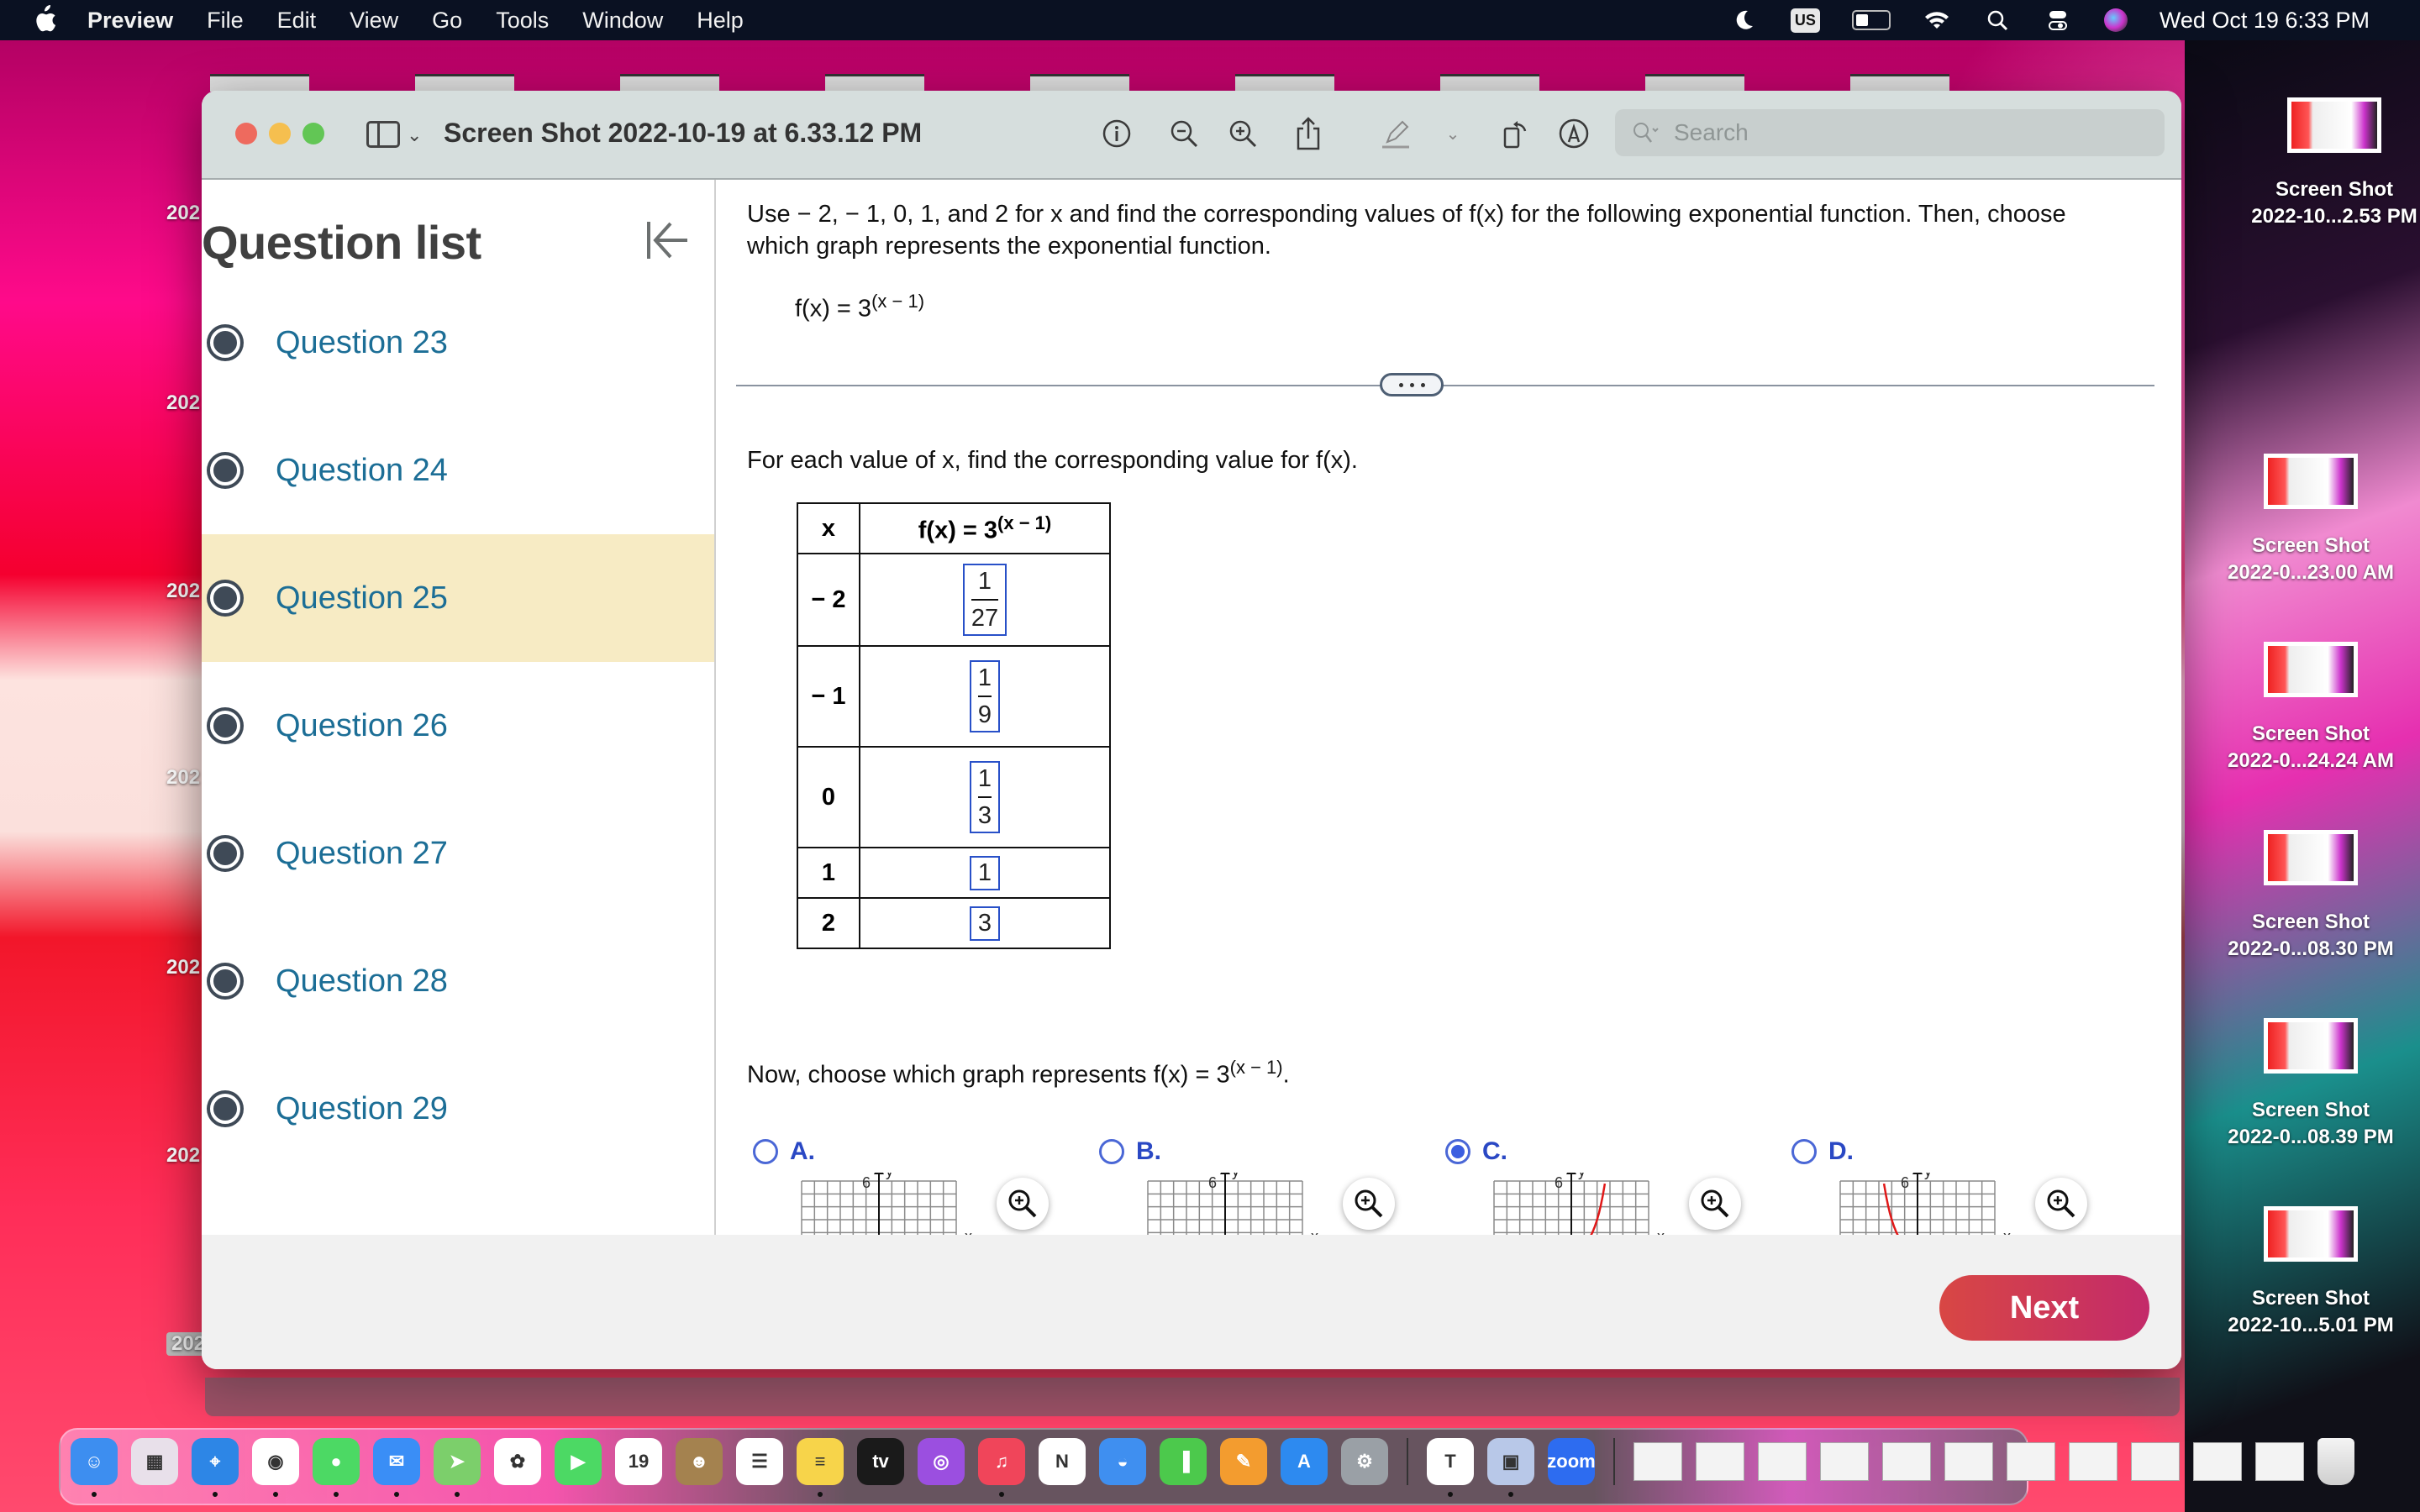 This screenshot has height=1512, width=2420. Describe the element at coordinates (985, 872) in the screenshot. I see `answer-box: 1` at that location.